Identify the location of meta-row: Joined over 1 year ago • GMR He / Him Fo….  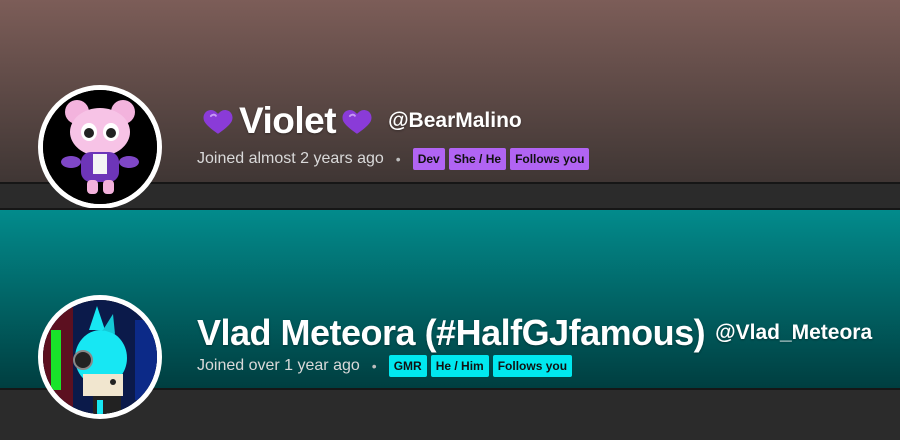
(386, 366).